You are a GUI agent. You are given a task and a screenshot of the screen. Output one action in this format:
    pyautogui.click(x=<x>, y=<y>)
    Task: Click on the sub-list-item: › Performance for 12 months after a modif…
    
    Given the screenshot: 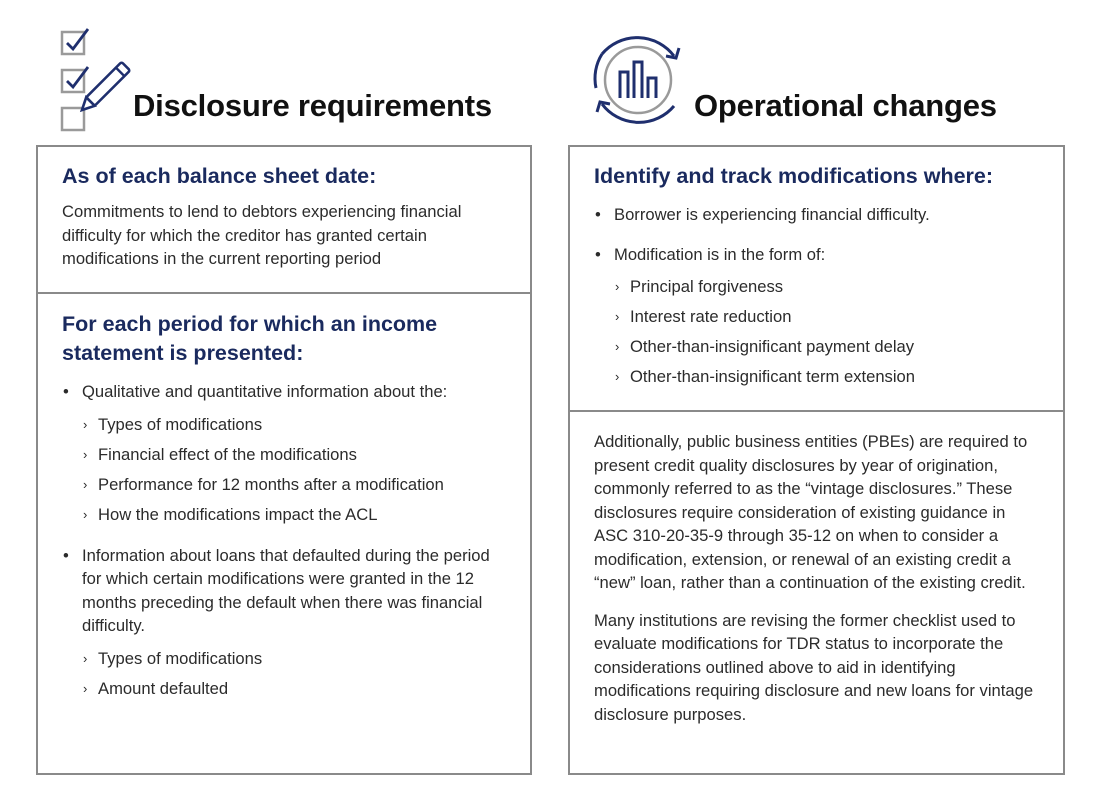 What is the action you would take?
    pyautogui.click(x=294, y=485)
    